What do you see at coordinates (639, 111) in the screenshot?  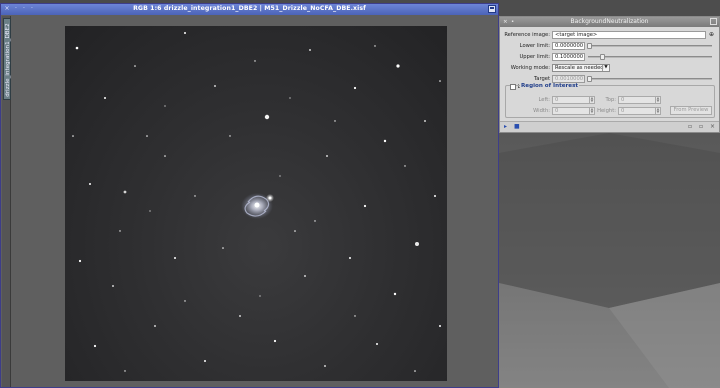 I see `roi-height-field: 0 ▲ ▼` at bounding box center [639, 111].